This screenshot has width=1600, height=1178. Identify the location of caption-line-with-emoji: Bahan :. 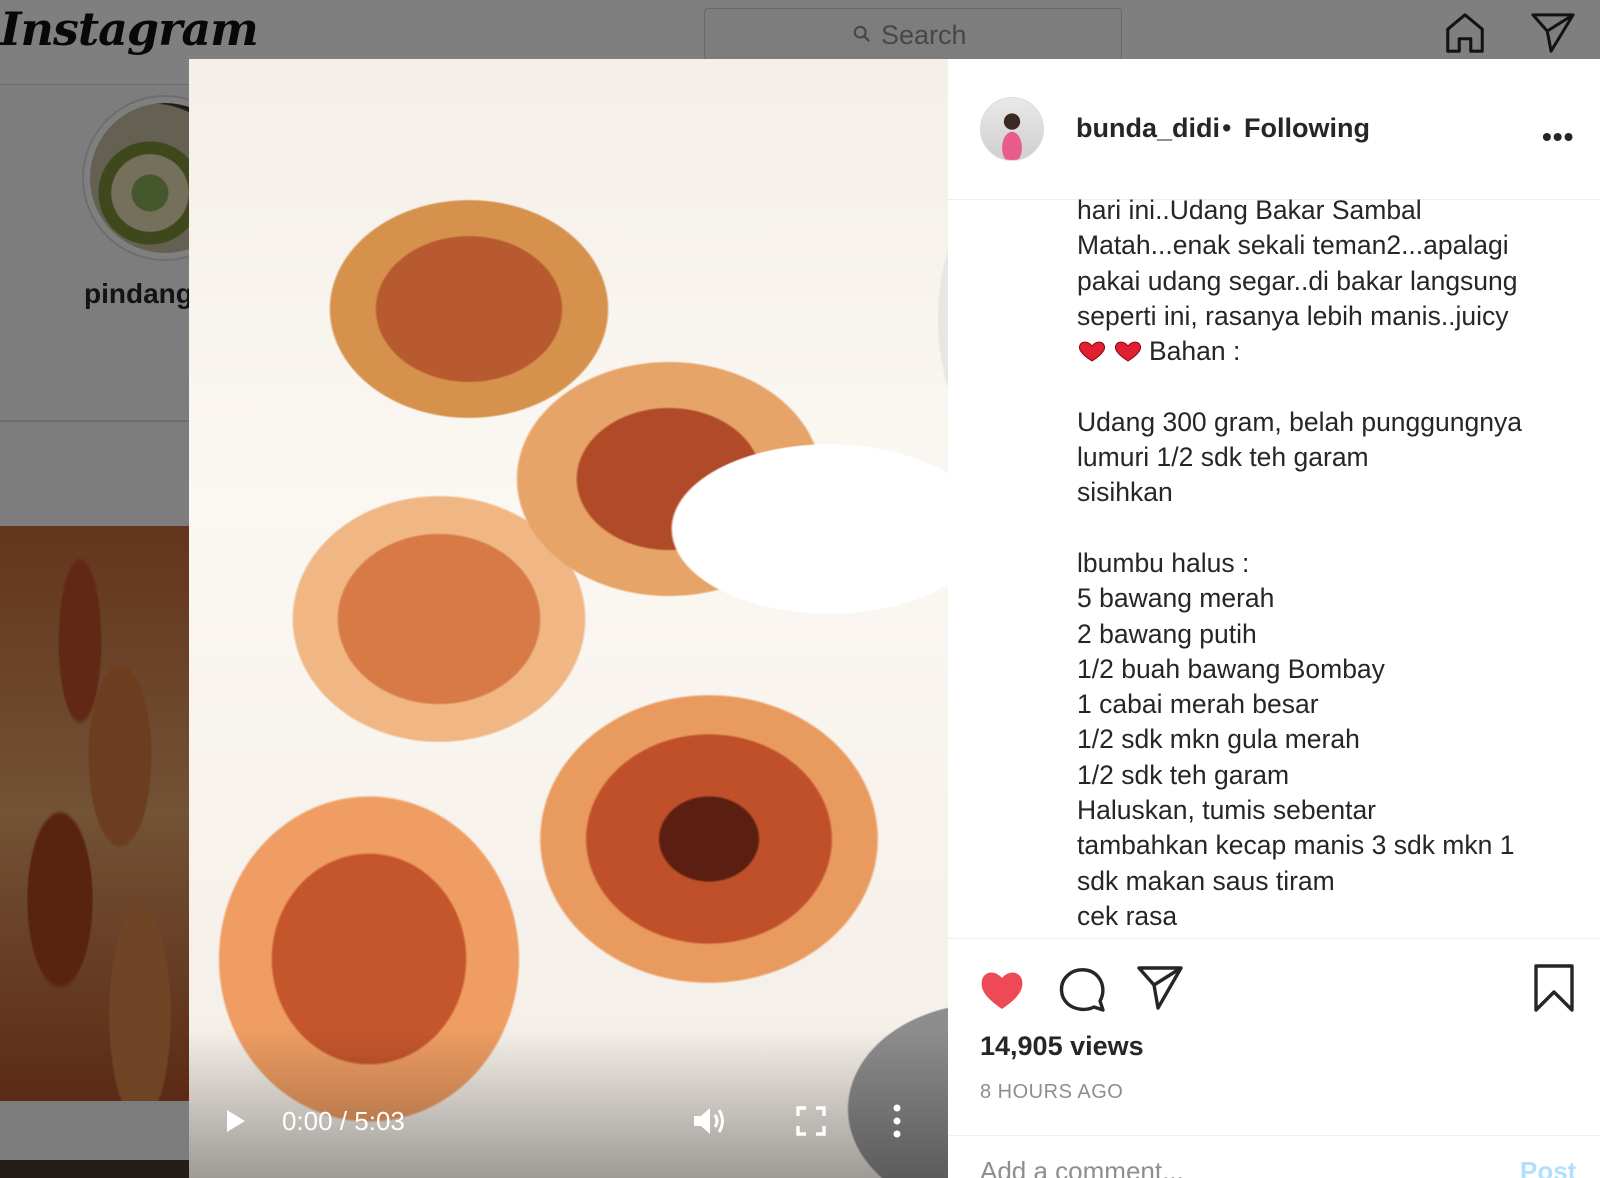
(1327, 351).